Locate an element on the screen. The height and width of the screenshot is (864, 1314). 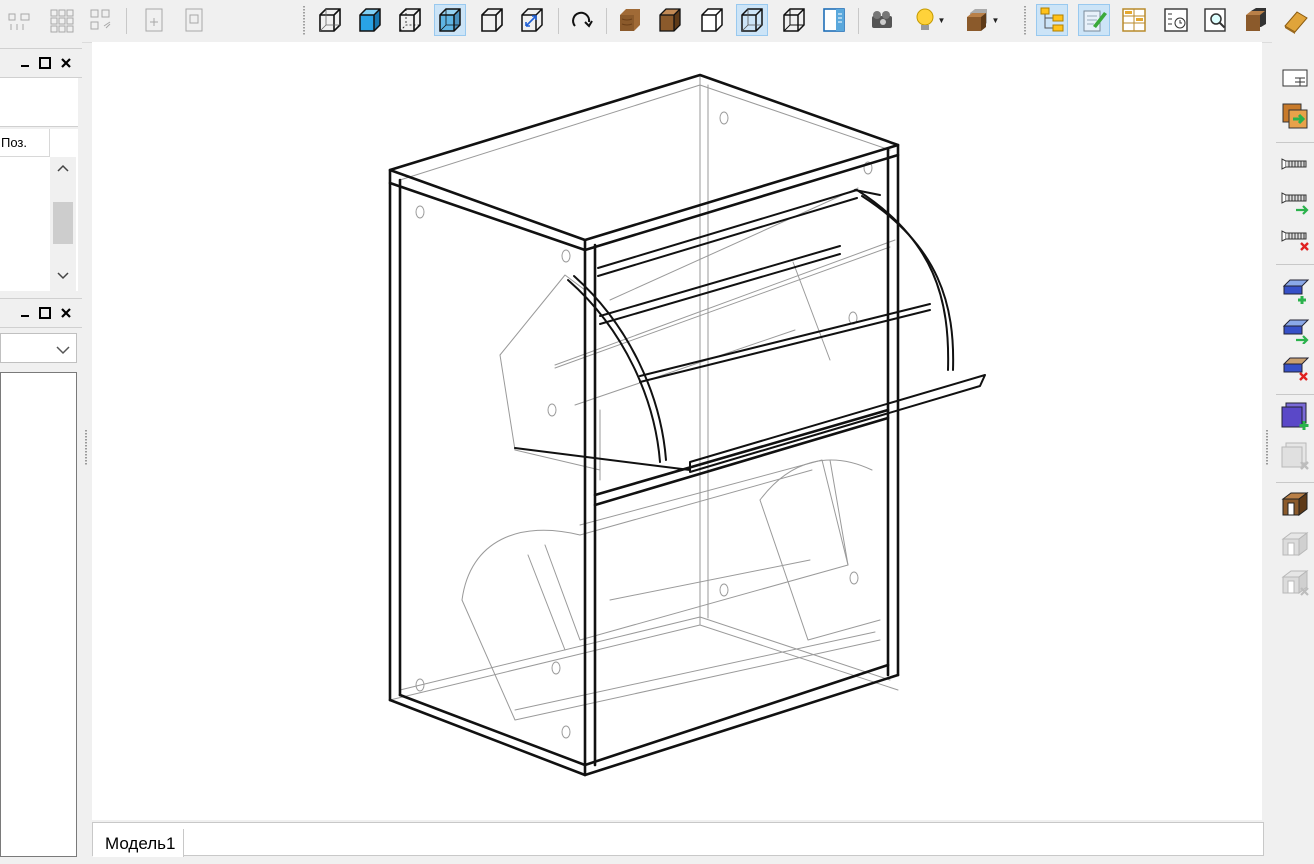
panel-layer-icon is located at coordinates (1296, 20).